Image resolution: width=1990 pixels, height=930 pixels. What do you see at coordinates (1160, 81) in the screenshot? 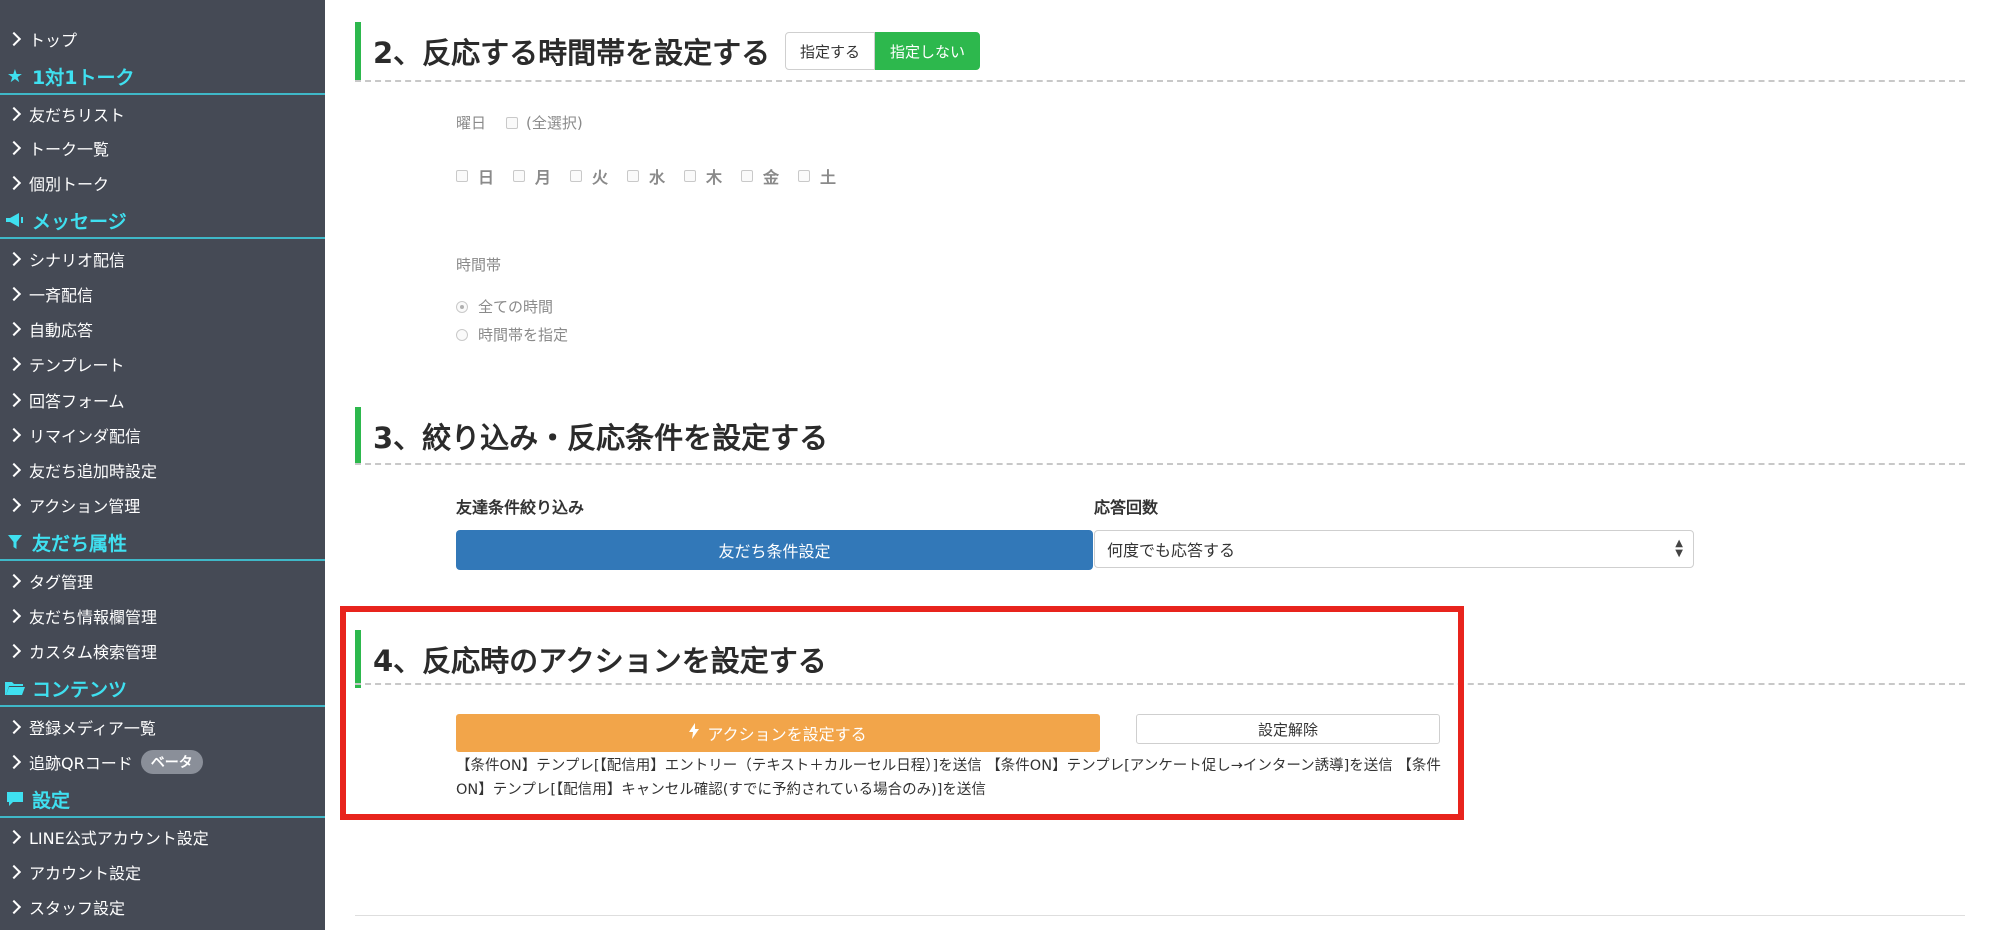
I see `section-divider` at bounding box center [1160, 81].